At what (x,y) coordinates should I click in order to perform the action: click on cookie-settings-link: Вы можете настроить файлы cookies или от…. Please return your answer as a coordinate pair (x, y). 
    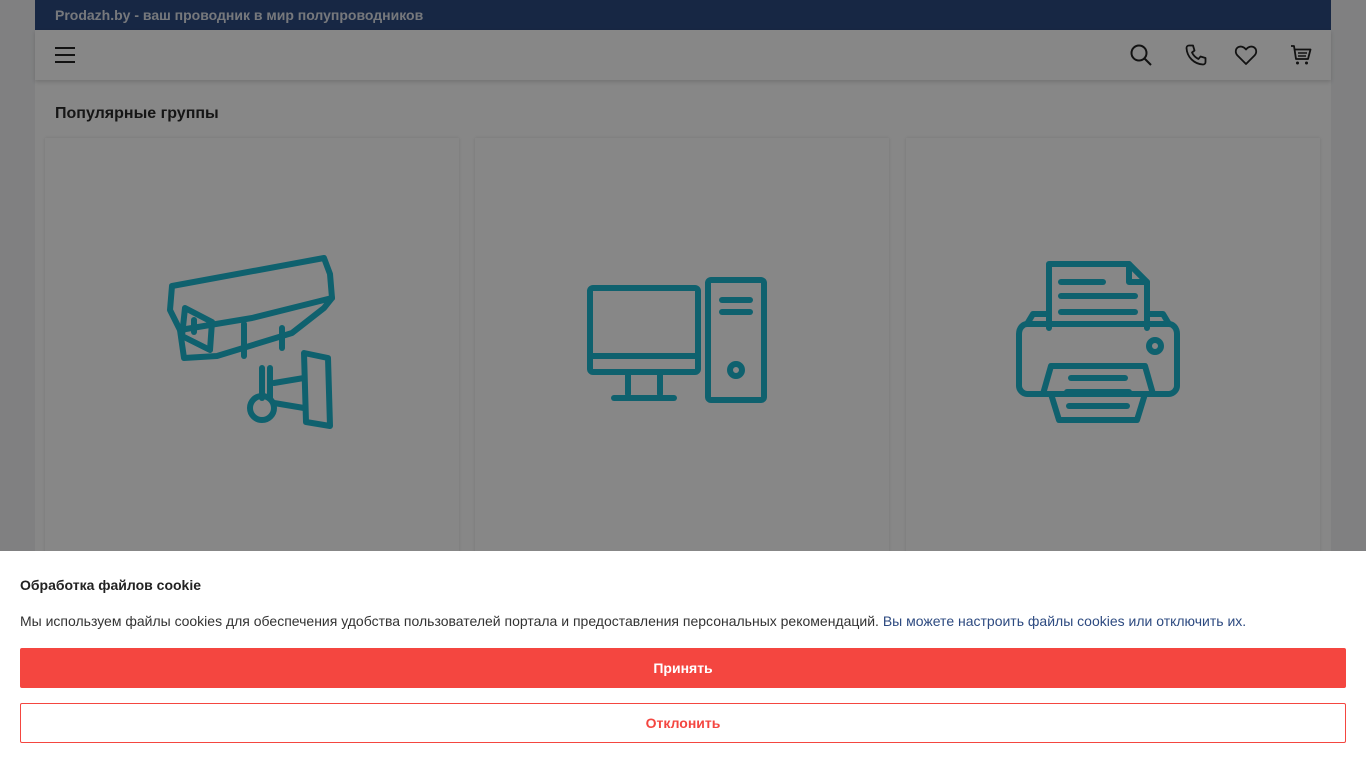
    Looking at the image, I should click on (1064, 621).